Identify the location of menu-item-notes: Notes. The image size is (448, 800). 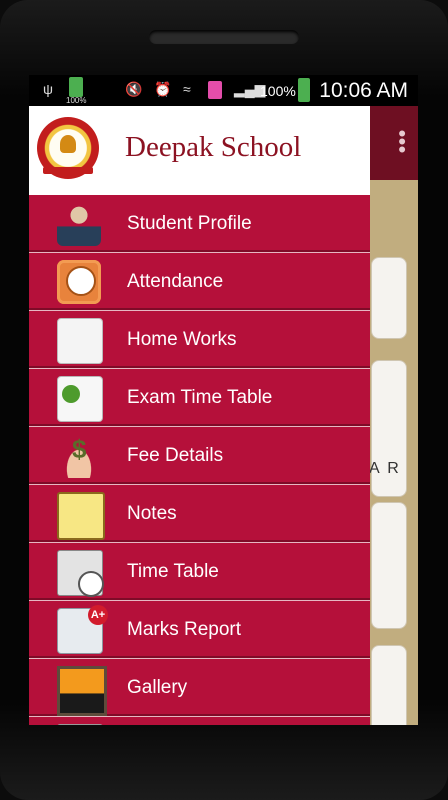
(199, 514).